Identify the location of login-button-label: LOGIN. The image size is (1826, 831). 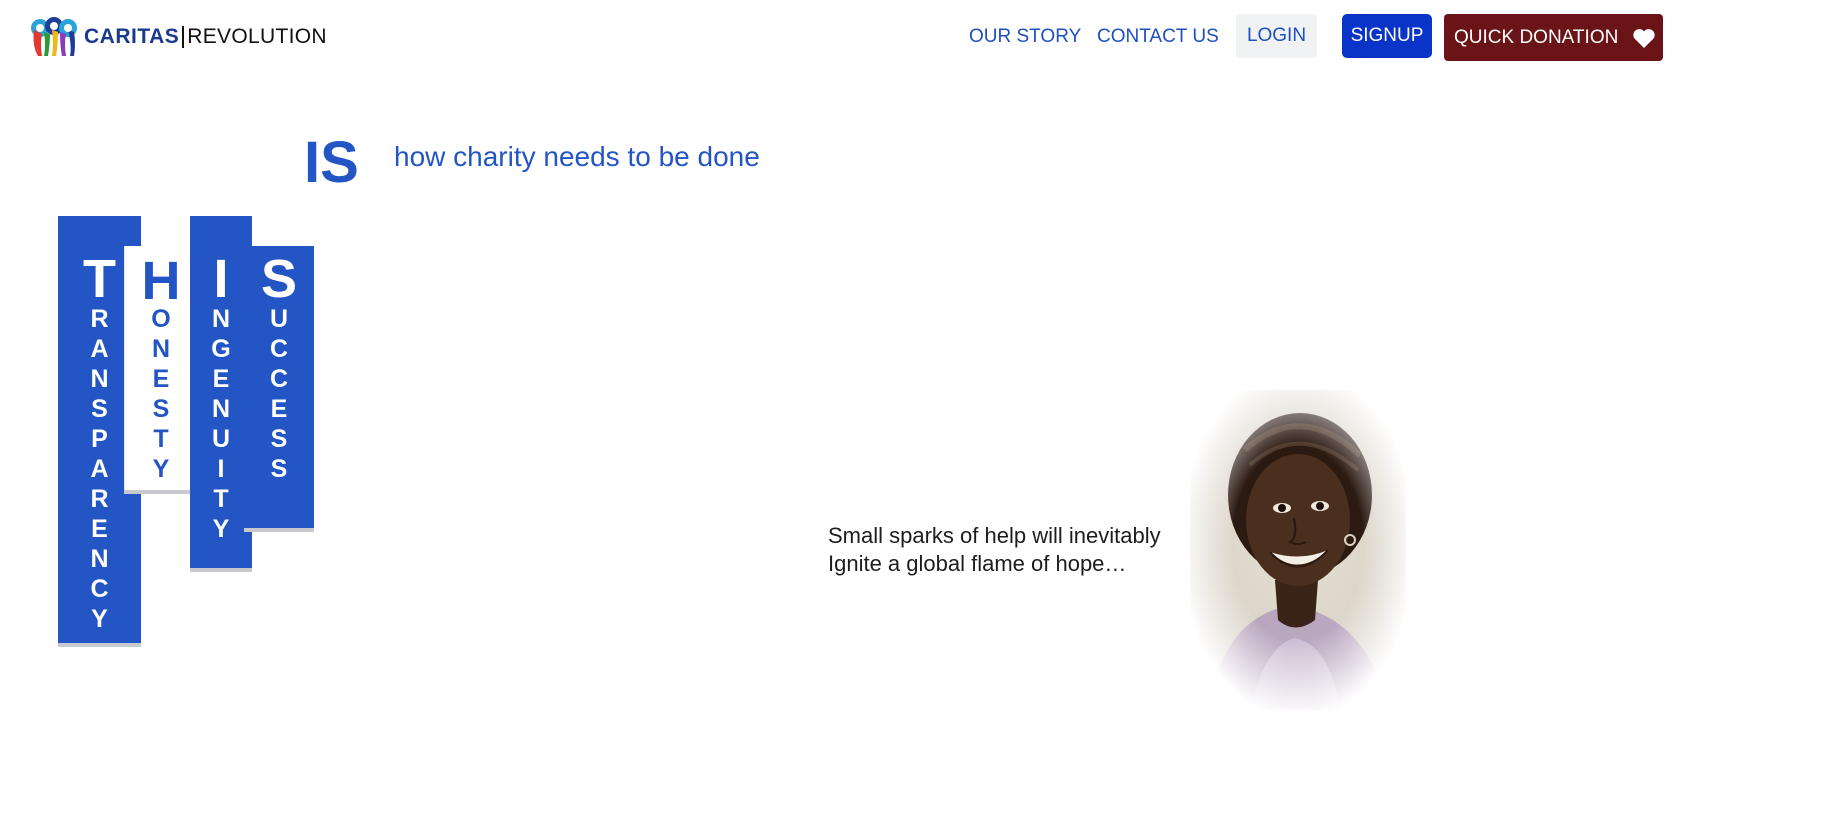
(1276, 35).